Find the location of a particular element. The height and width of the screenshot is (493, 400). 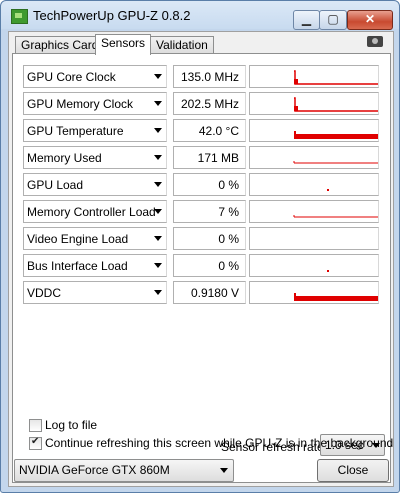

sensor-row: Bus Interface Load 0 % is located at coordinates (202, 265).